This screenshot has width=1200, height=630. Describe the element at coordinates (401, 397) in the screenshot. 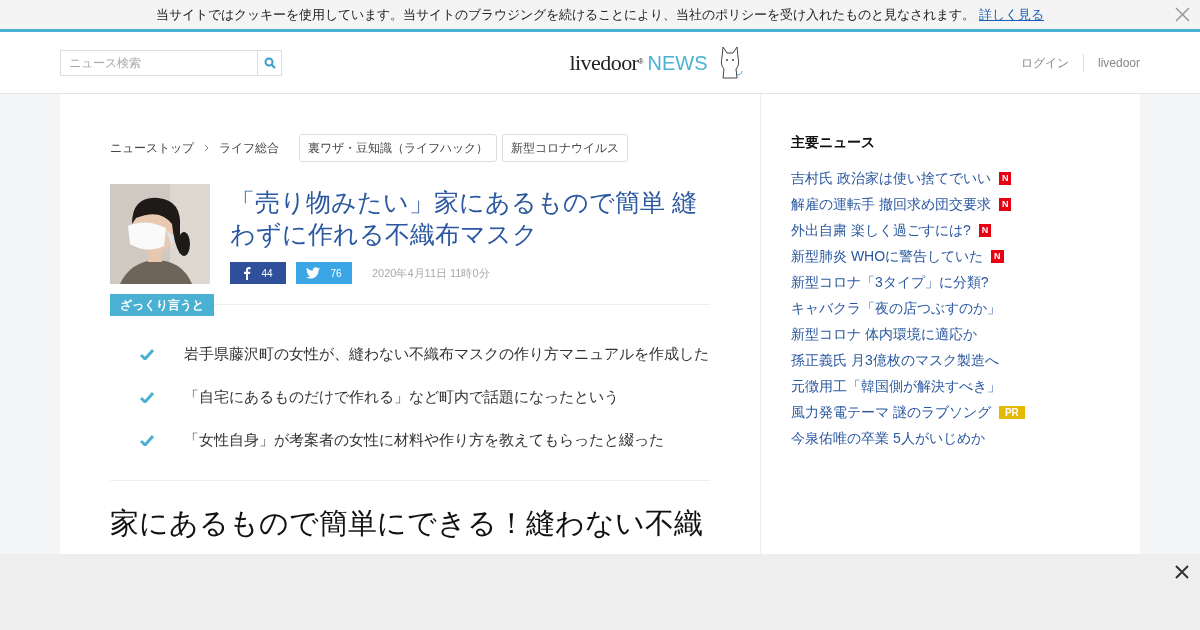

I see `summary-point: 「自宅にあるものだけで作れる」など町内で話題になったという` at that location.